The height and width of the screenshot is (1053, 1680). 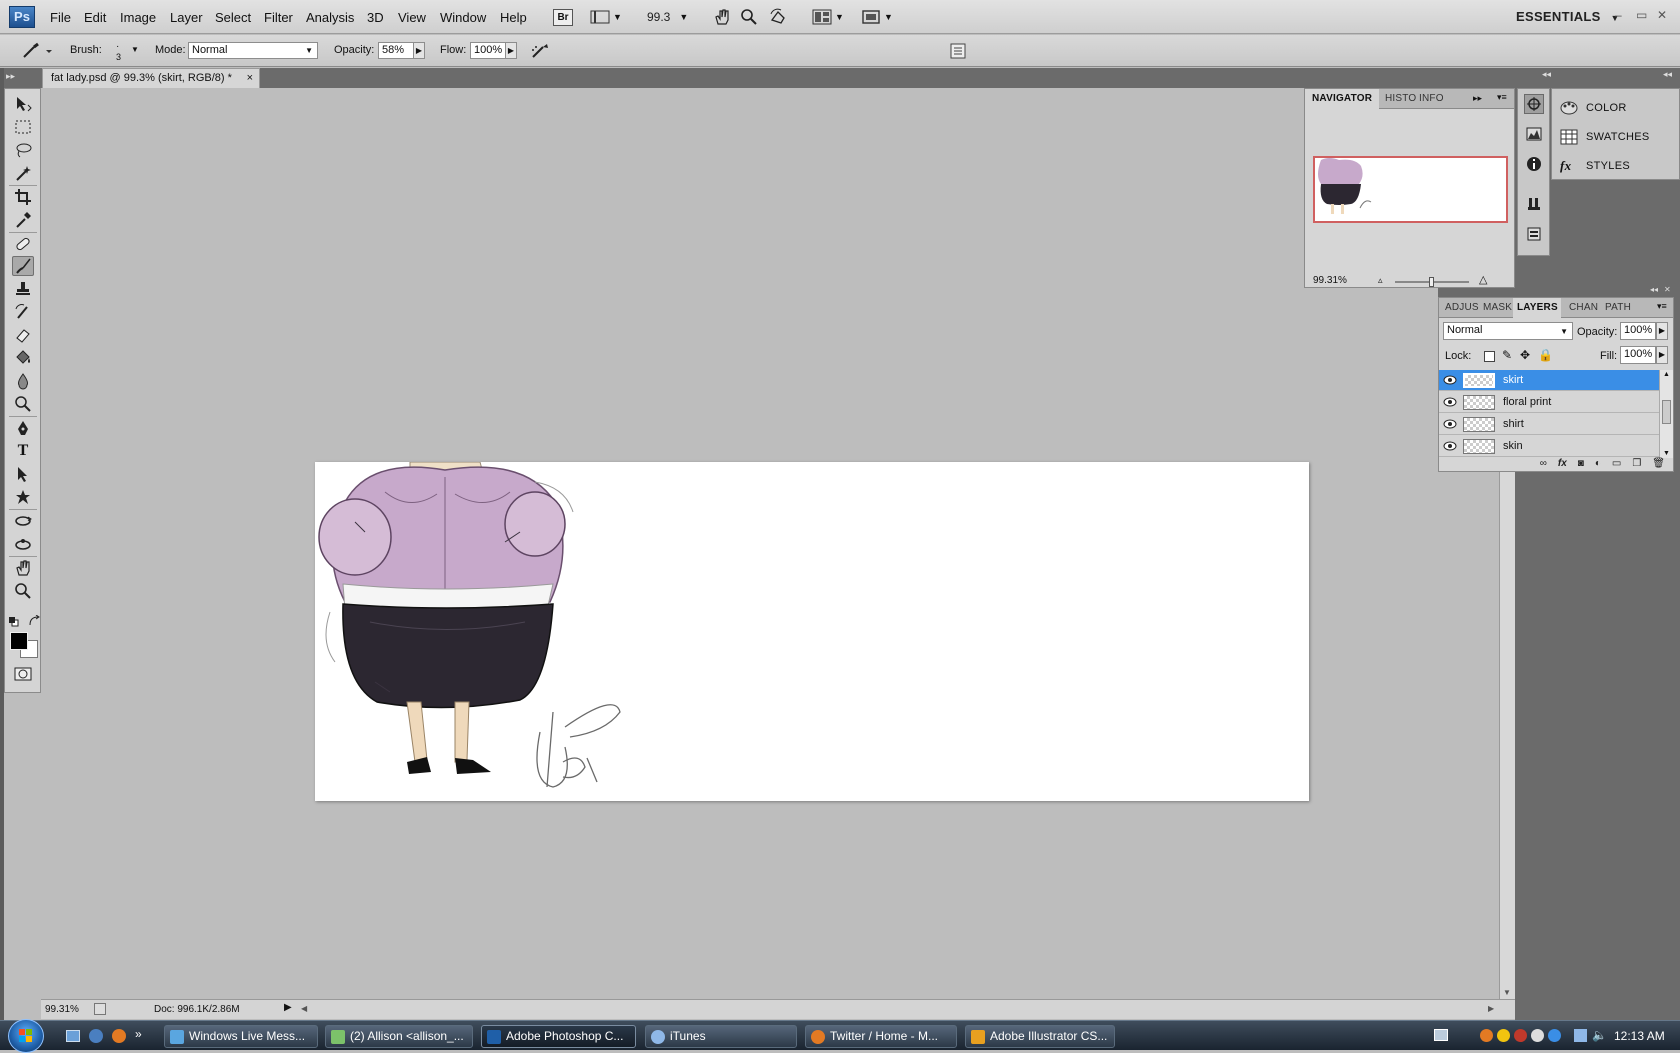 I want to click on type-tool: T, so click(x=23, y=451).